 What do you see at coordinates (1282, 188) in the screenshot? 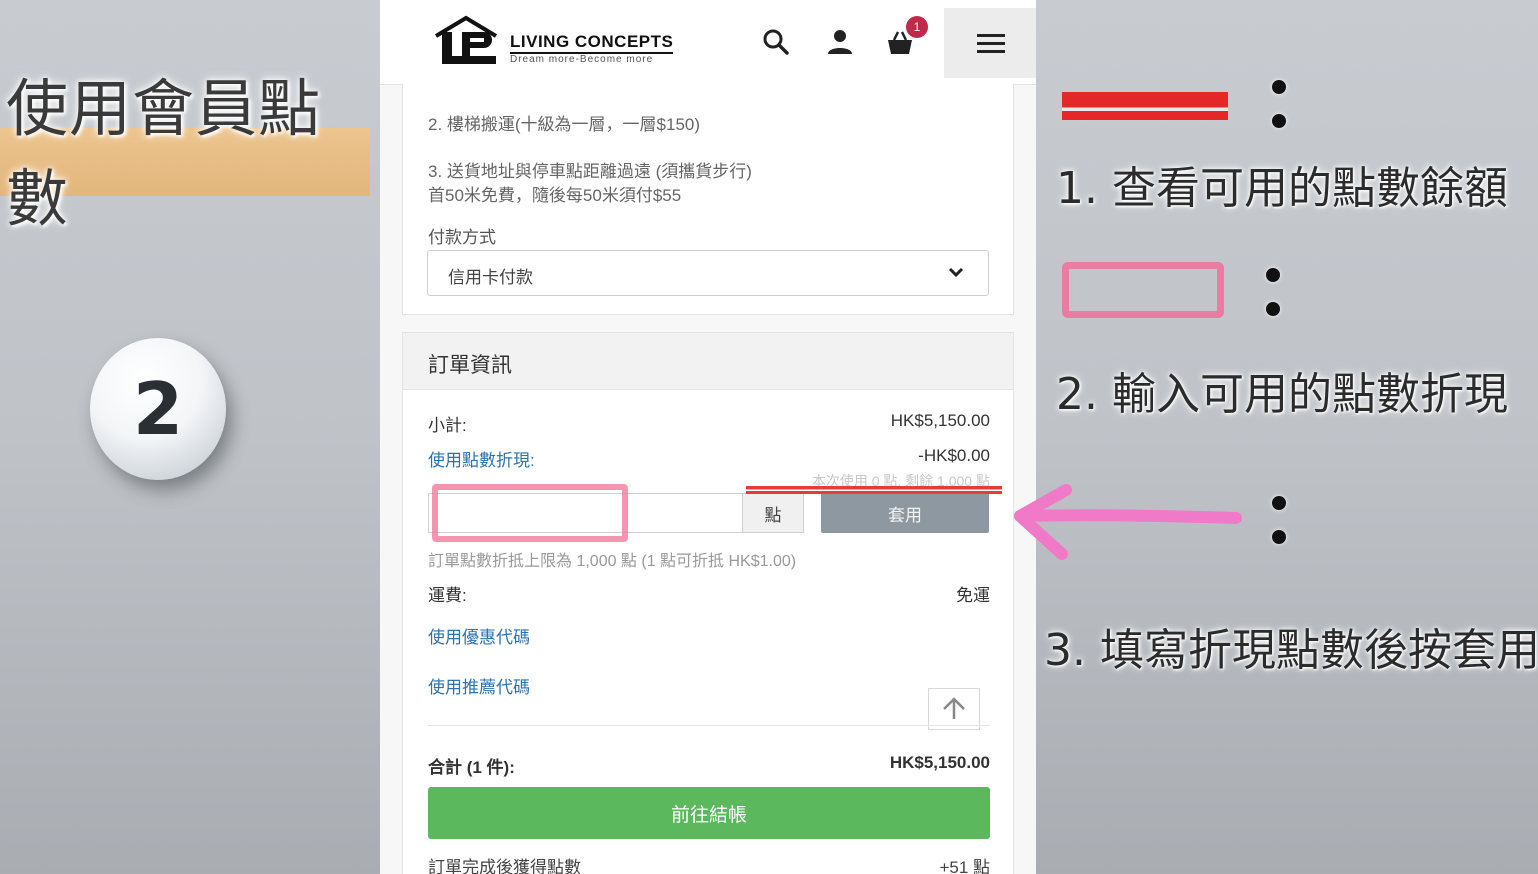
I see `legend-step-1: 1. 查看可用的點數餘額` at bounding box center [1282, 188].